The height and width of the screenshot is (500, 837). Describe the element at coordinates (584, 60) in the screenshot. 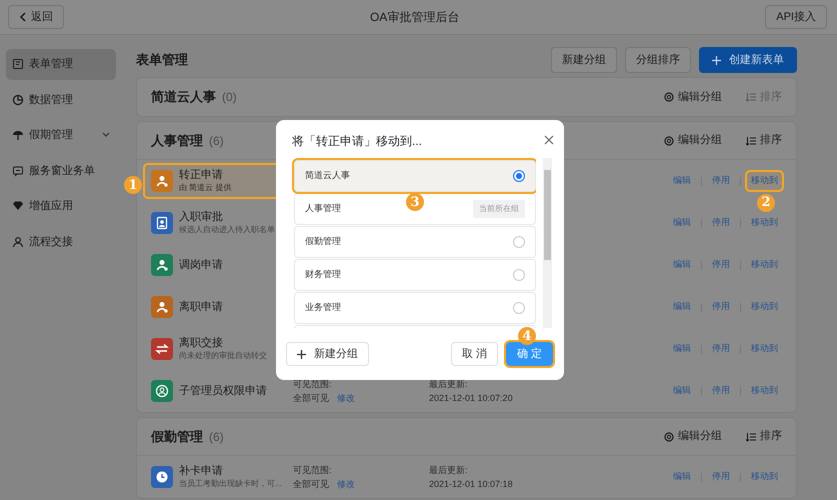

I see `toolbar-button: 新建分组` at that location.